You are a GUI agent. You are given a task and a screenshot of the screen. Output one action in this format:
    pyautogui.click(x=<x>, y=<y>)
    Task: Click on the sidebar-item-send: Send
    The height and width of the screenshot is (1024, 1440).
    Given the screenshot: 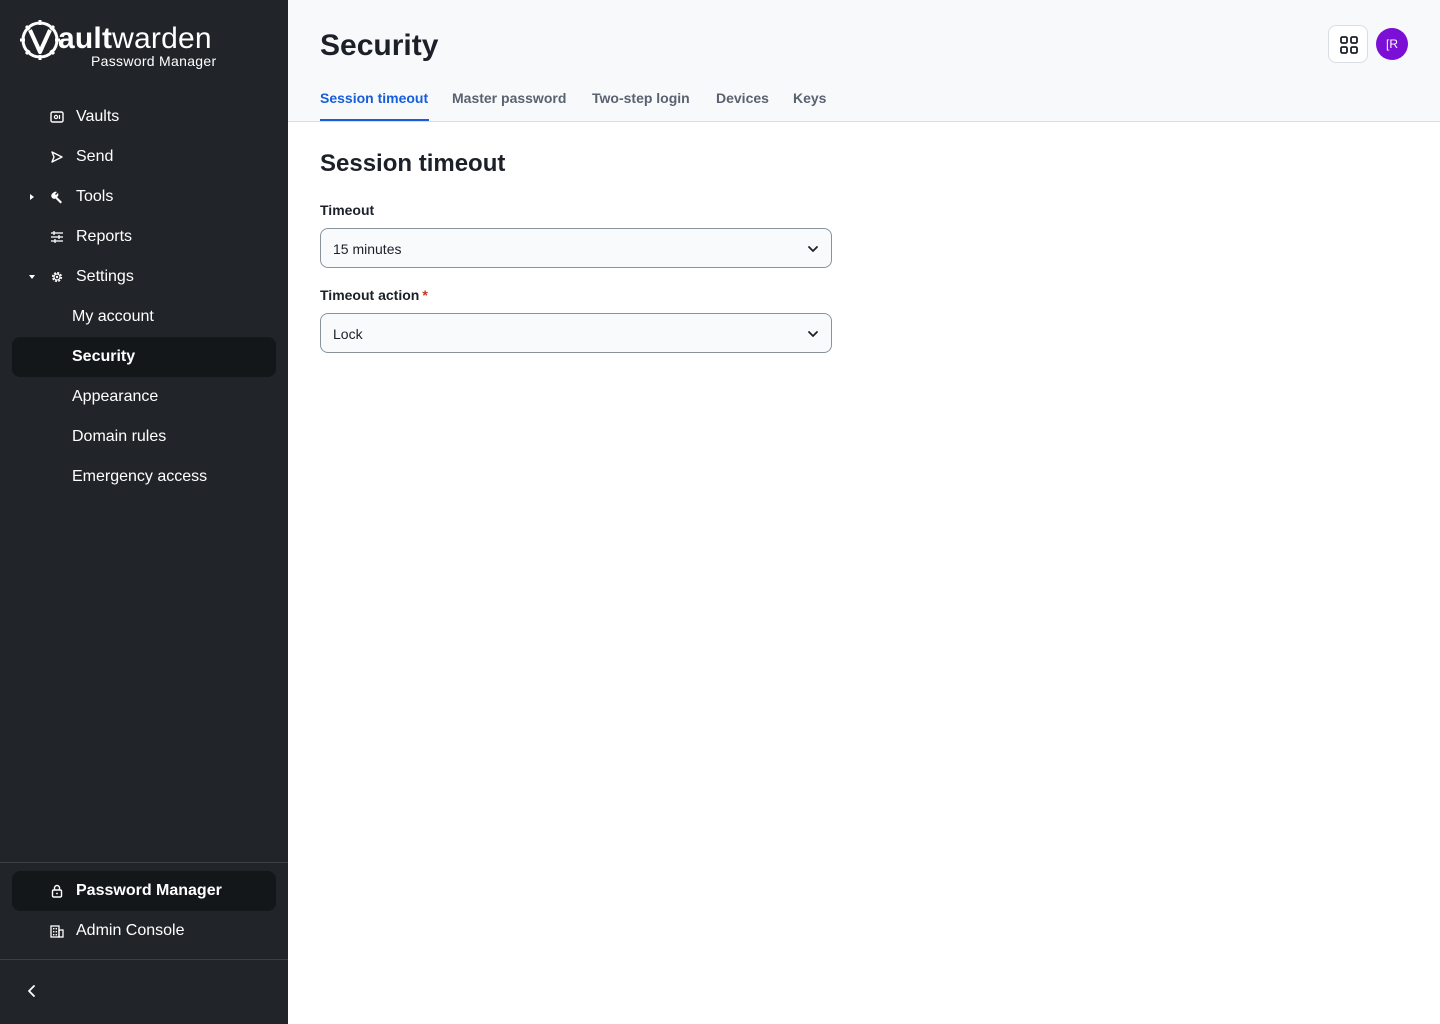 What is the action you would take?
    pyautogui.click(x=144, y=157)
    